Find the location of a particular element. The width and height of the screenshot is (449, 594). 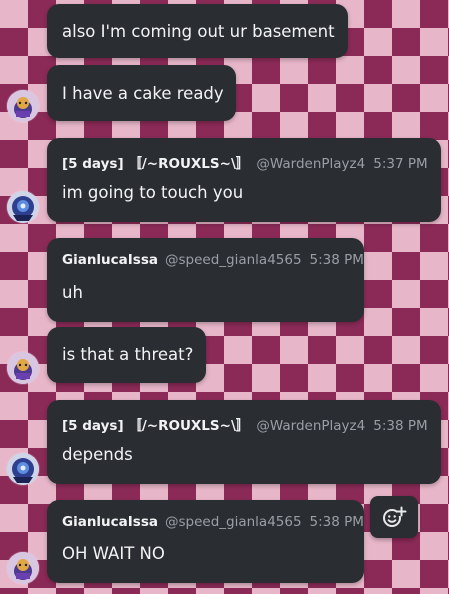

add-reaction-button is located at coordinates (394, 517).